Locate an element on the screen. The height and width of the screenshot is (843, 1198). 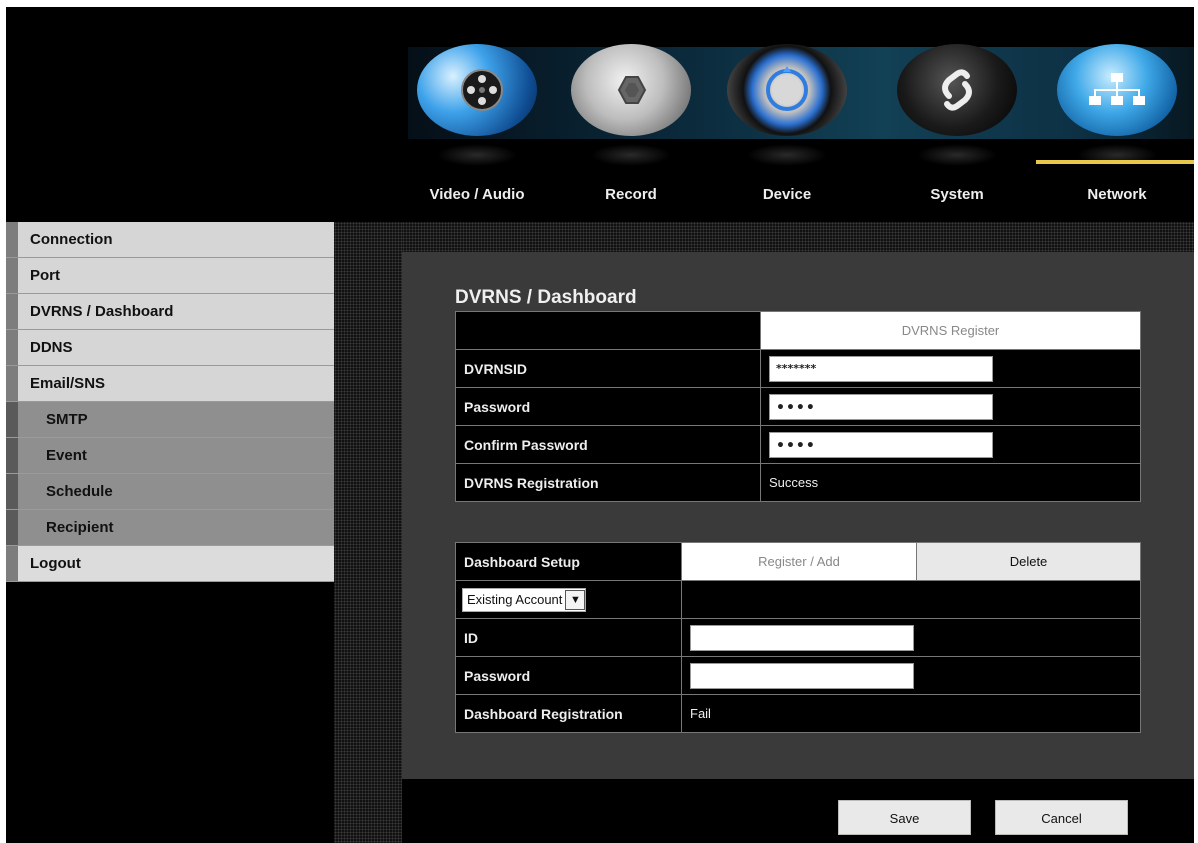
tab-label: Record is located at coordinates (631, 194).